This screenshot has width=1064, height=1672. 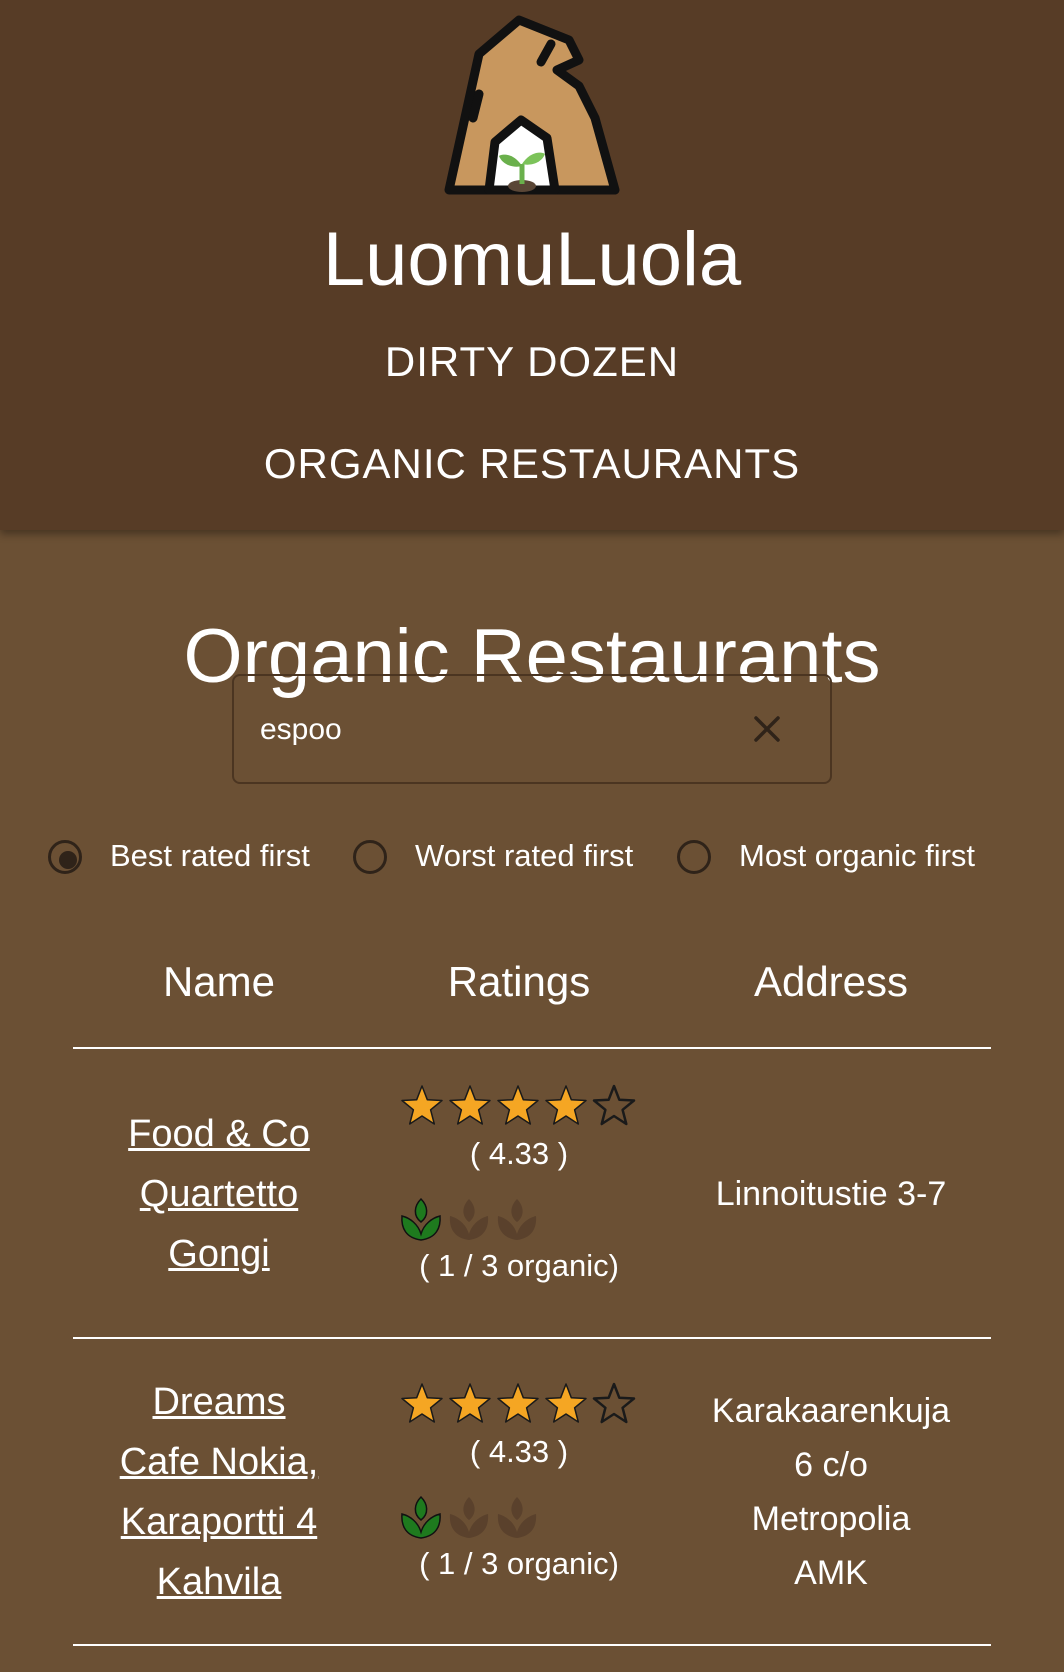 I want to click on address-line: Linnoitustie 3-7, so click(x=831, y=1194).